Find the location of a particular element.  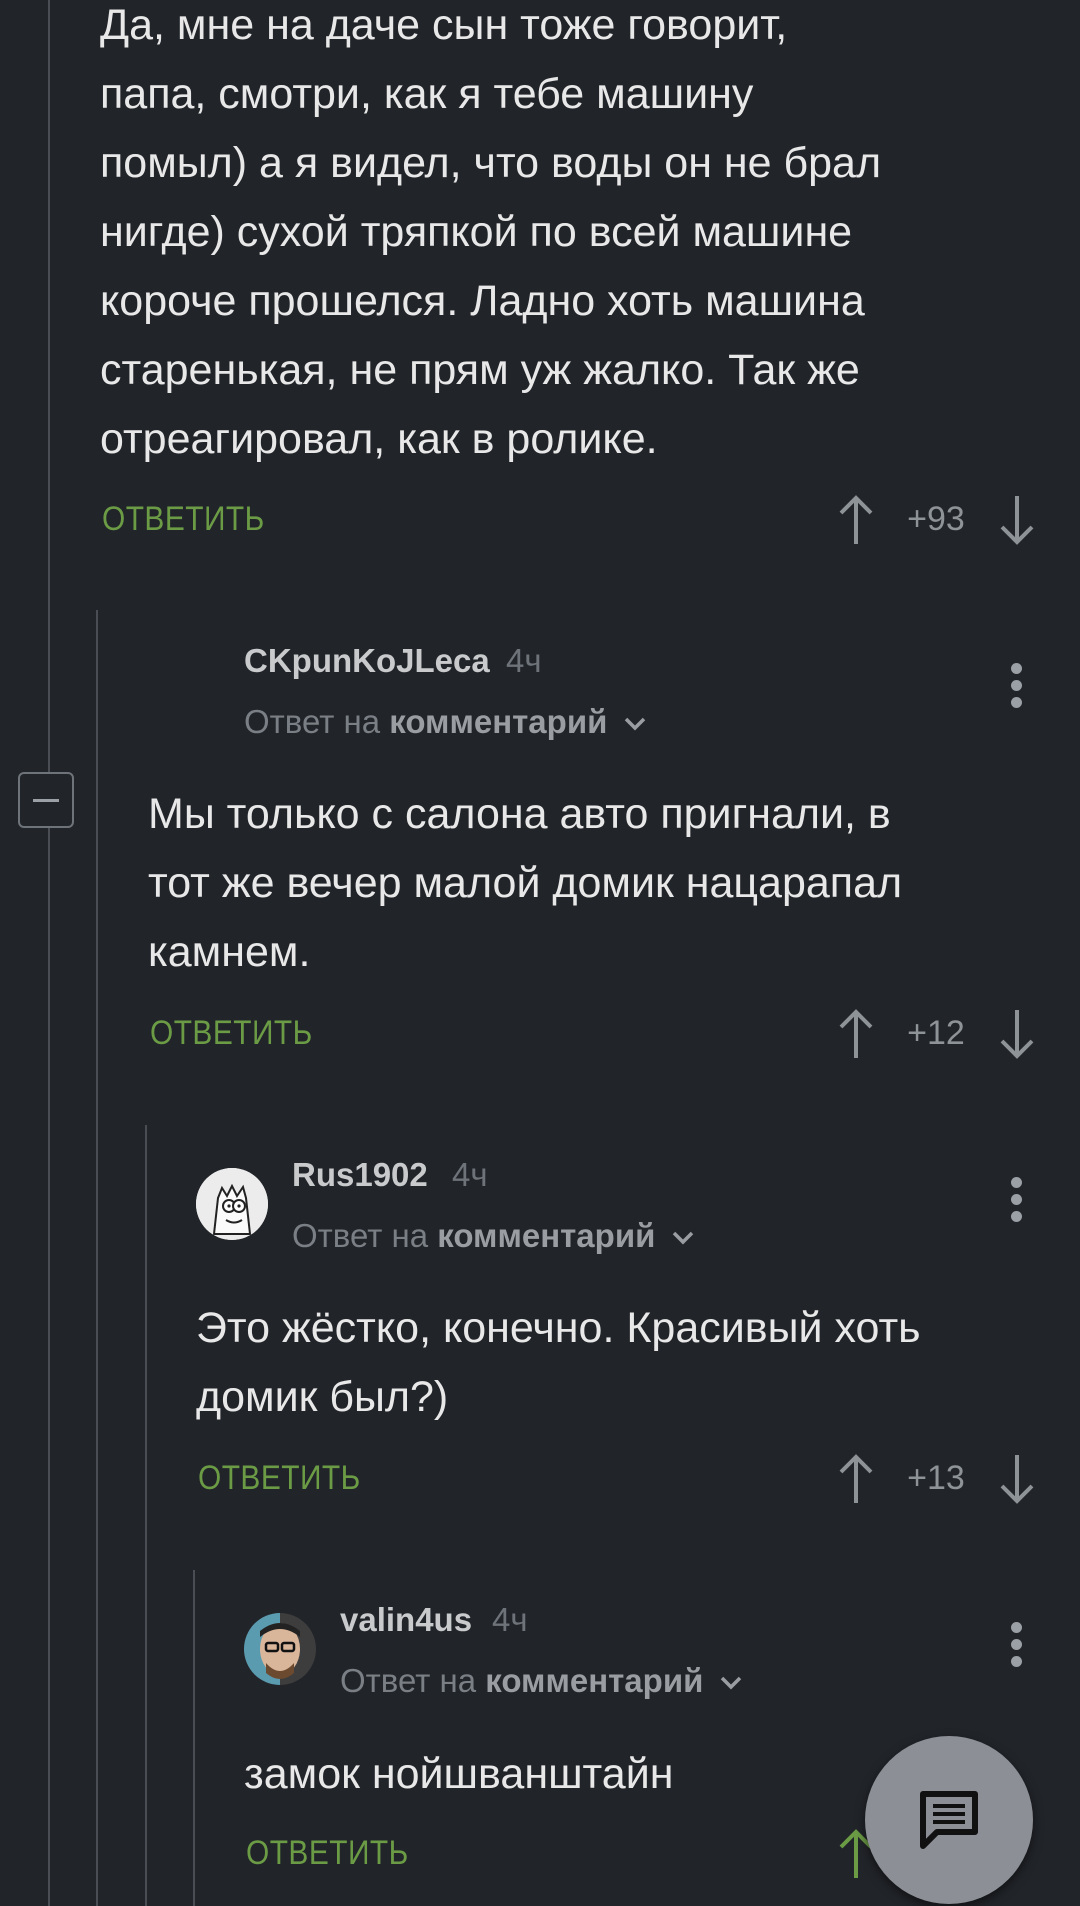

comment-text: замок нойшванштайн is located at coordinates (459, 1774).